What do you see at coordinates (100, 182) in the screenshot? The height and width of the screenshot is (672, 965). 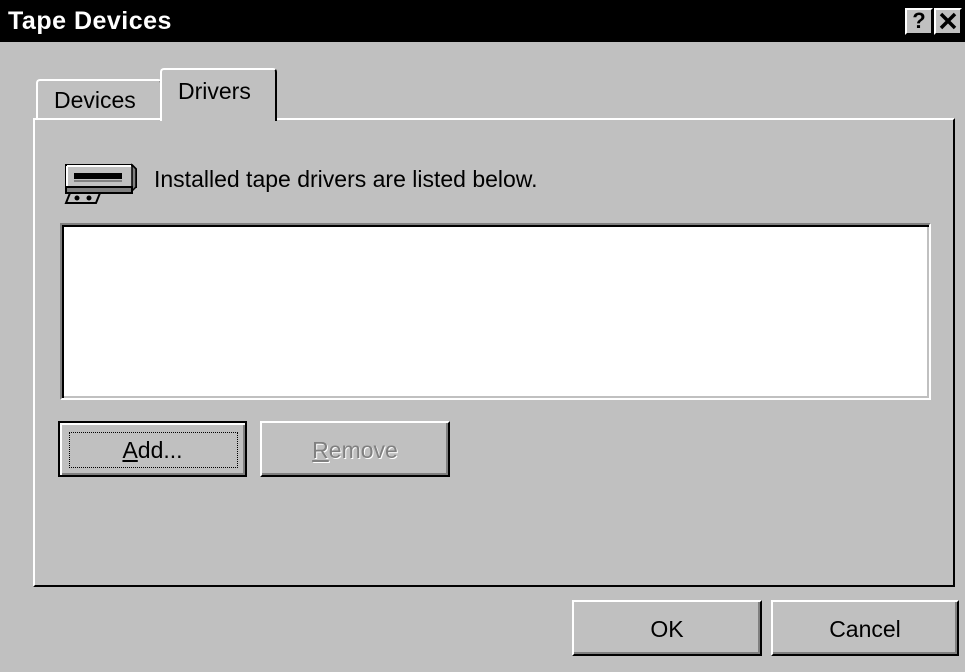 I see `tape-drive-icon` at bounding box center [100, 182].